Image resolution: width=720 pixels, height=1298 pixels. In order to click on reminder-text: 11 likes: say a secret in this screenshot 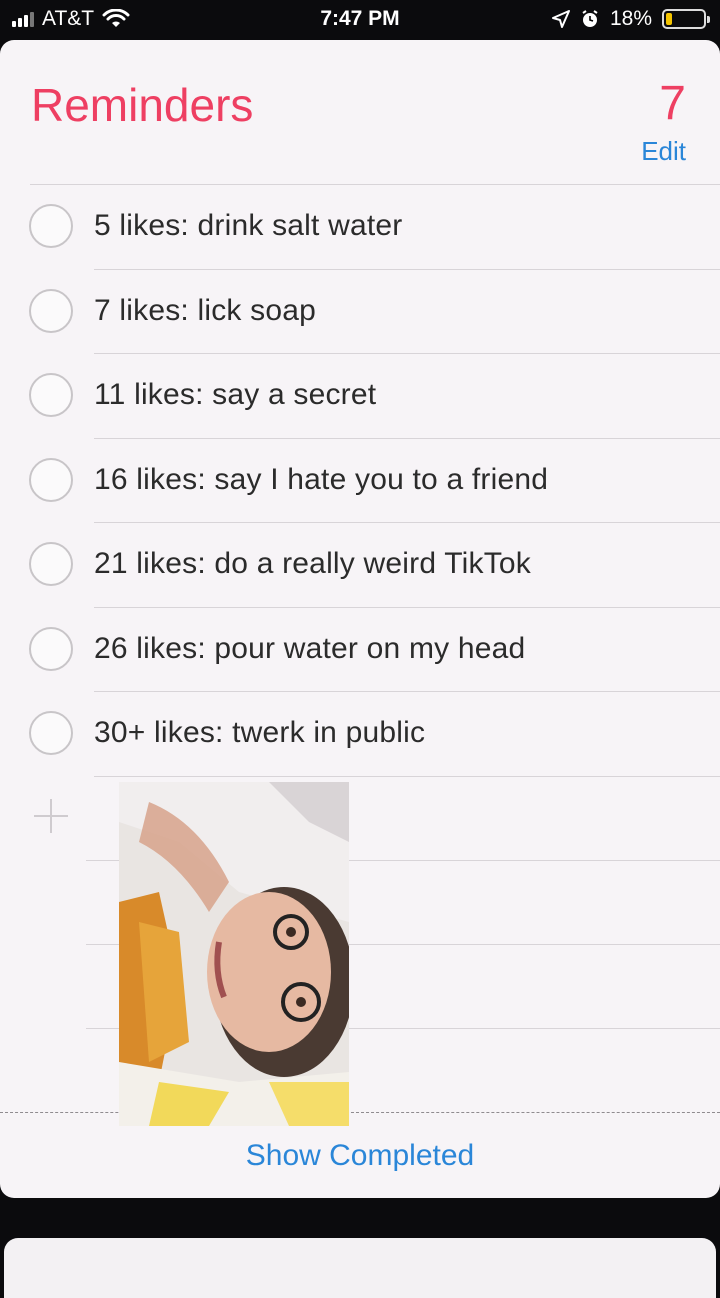, I will do `click(235, 395)`.